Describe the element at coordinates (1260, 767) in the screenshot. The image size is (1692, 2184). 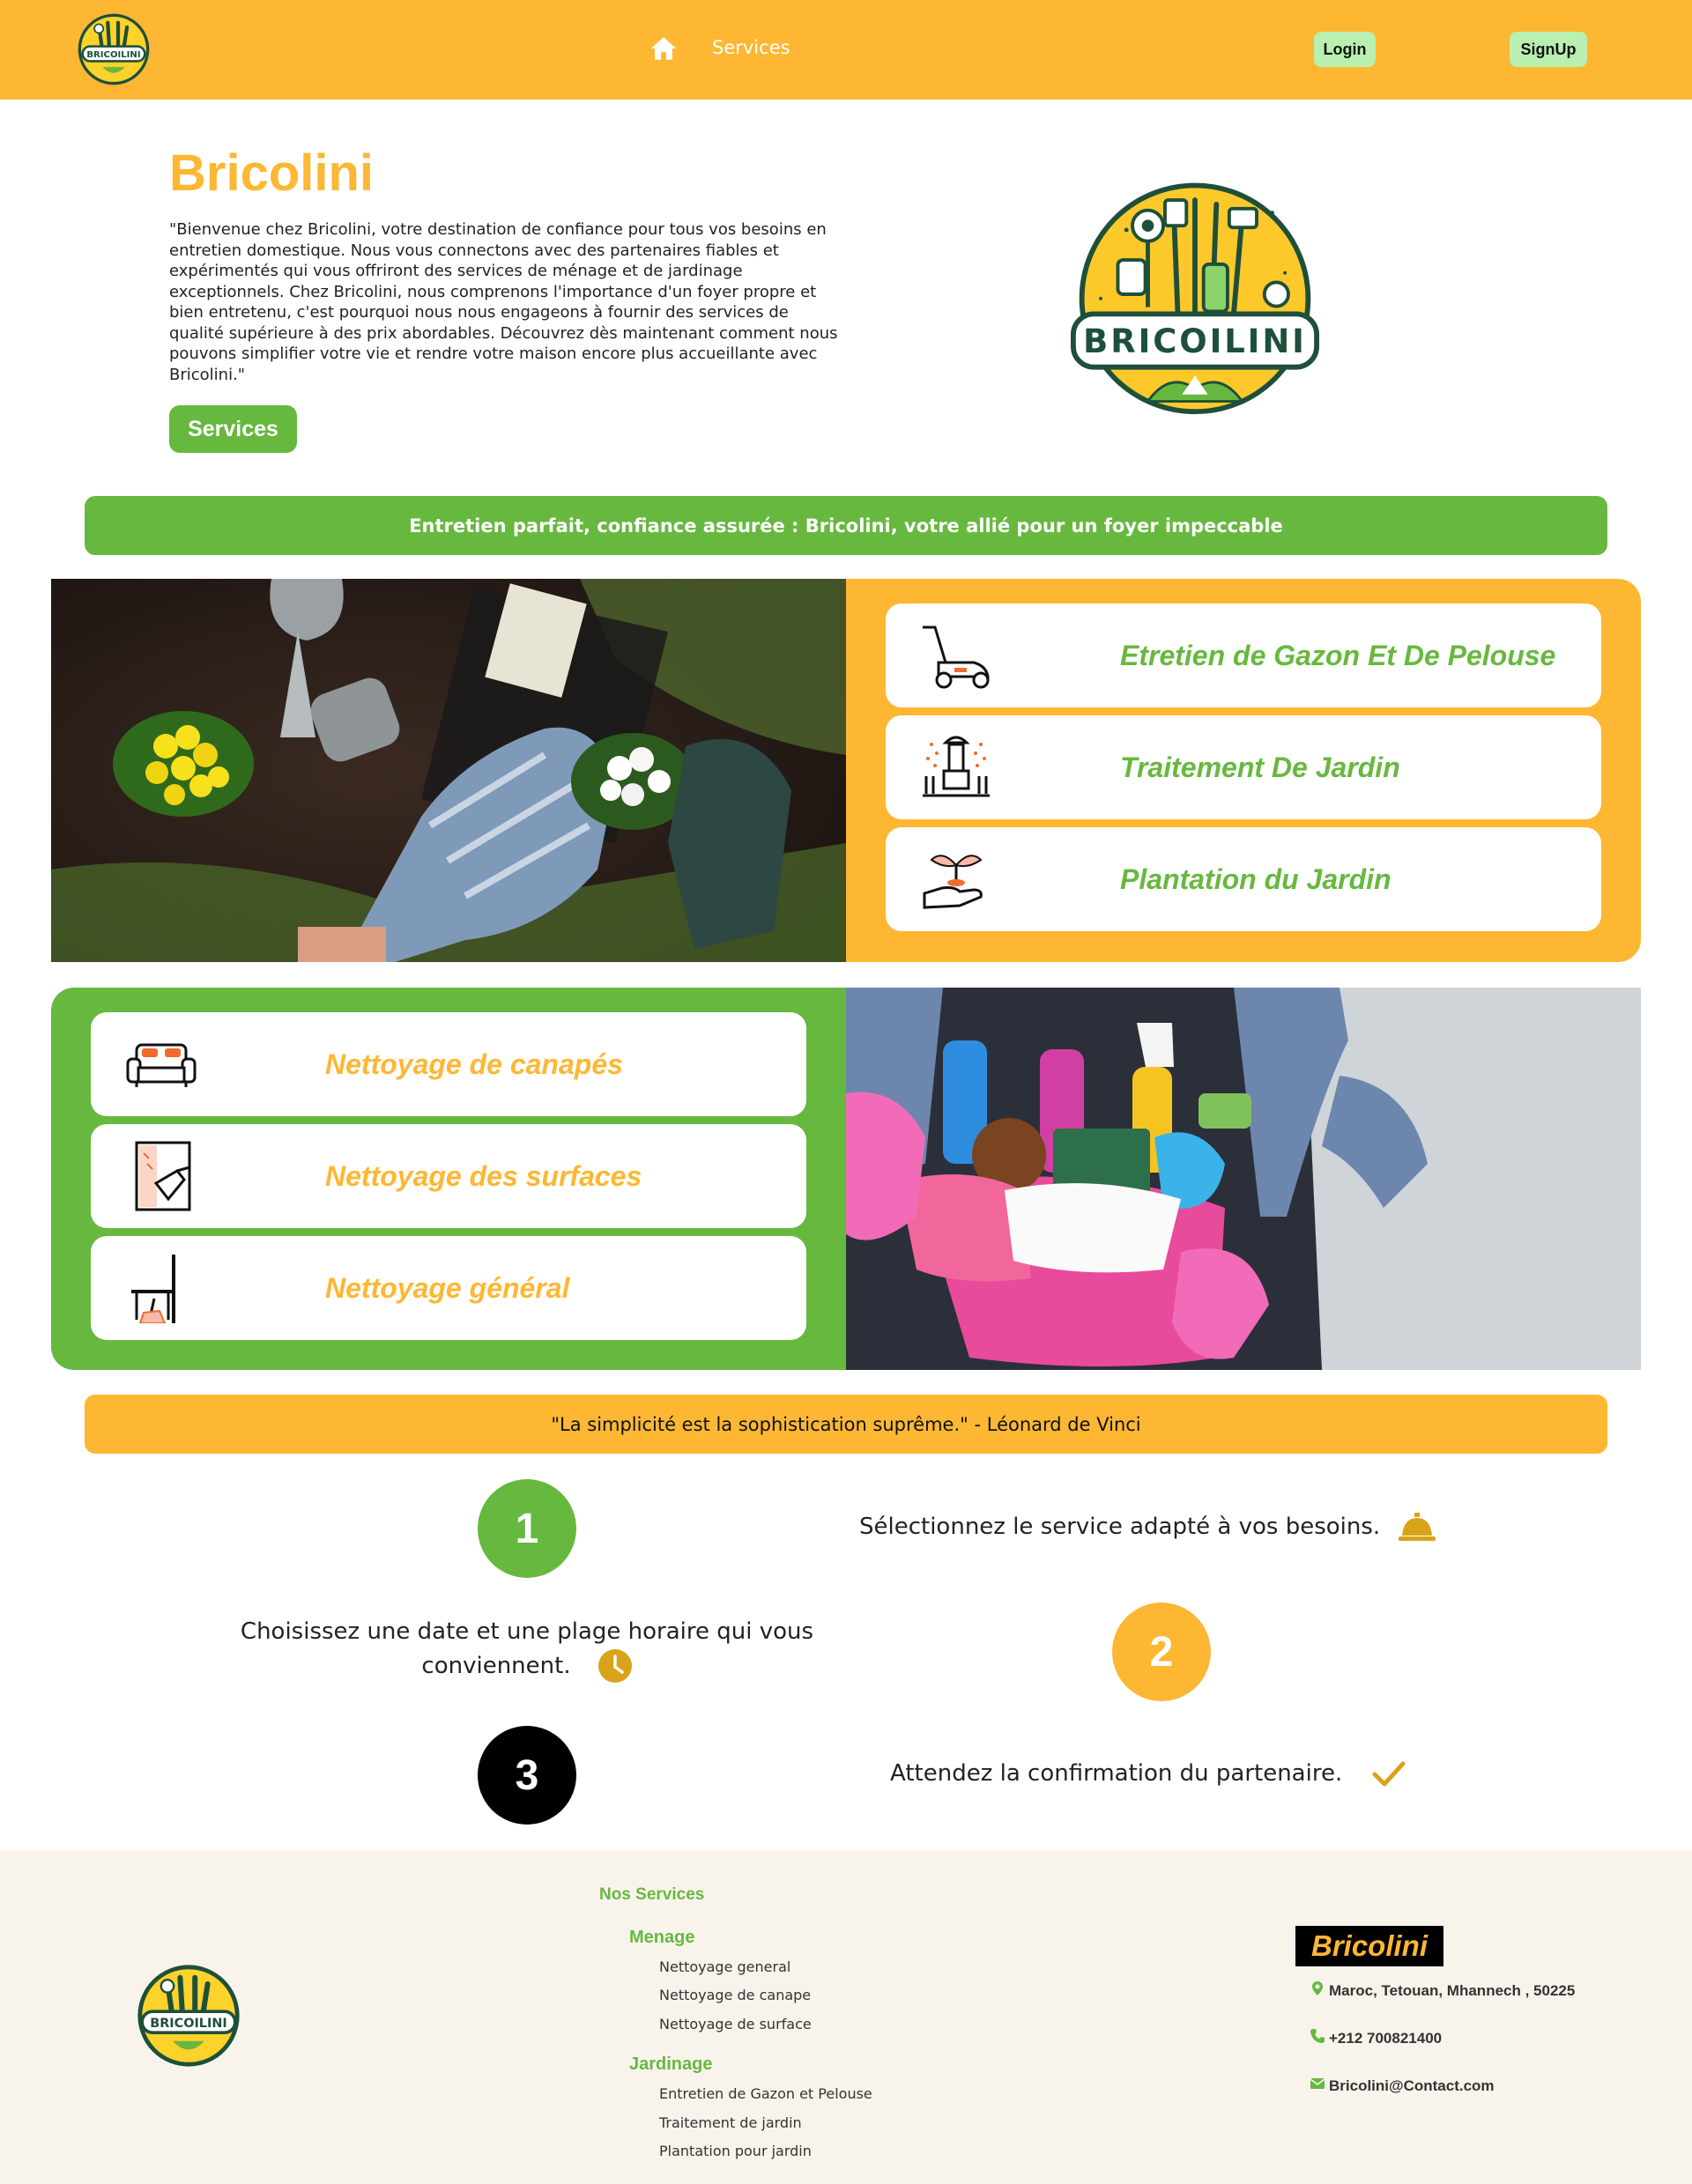
I see `service-label: Traitement De Jardin` at that location.